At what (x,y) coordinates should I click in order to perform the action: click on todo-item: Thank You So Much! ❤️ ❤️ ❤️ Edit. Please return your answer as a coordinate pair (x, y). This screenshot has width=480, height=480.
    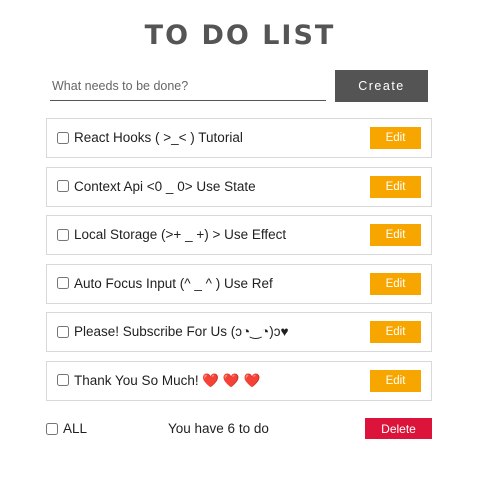
    Looking at the image, I should click on (239, 380).